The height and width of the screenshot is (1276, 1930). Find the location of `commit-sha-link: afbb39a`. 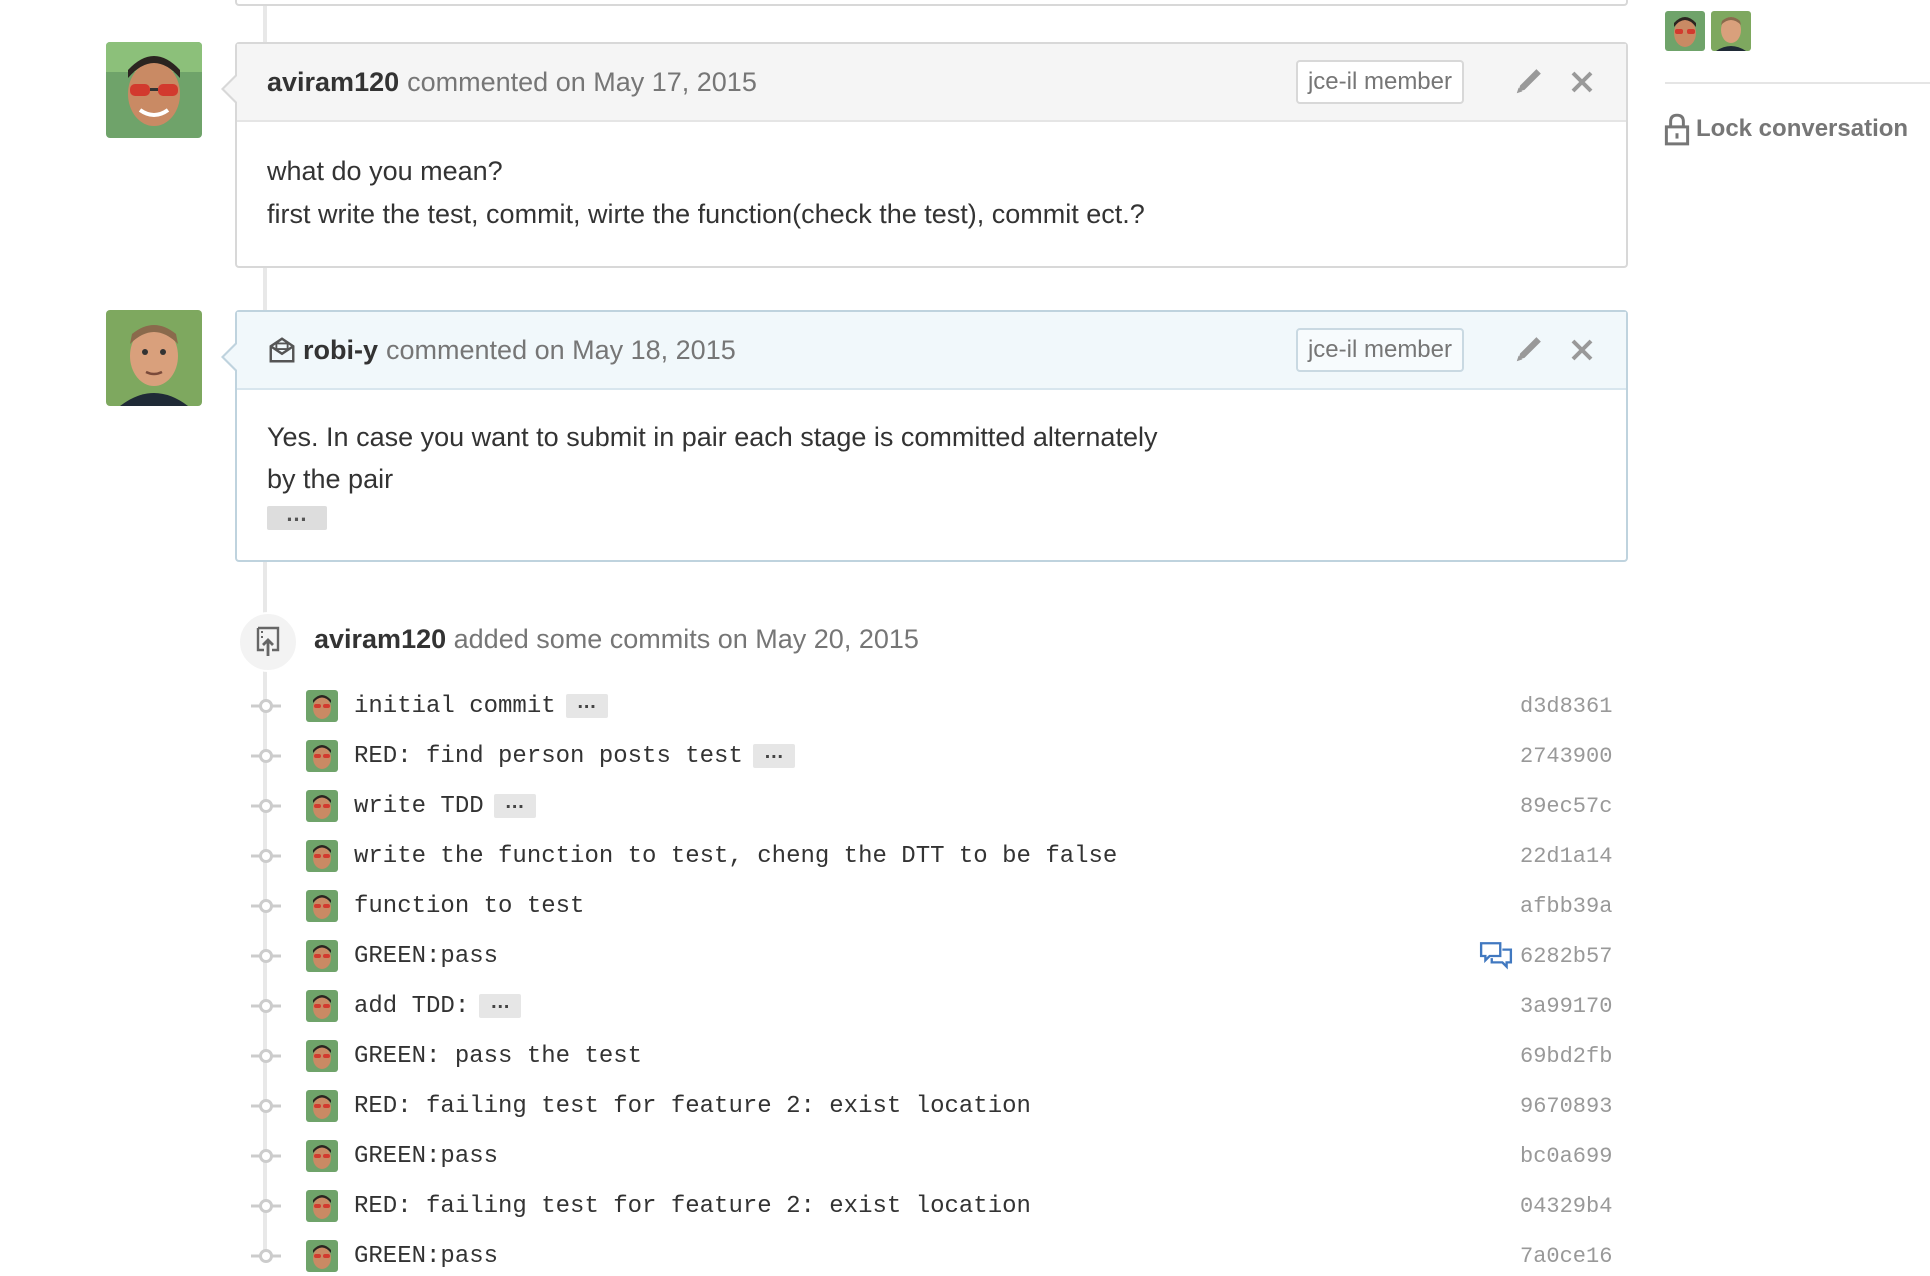

commit-sha-link: afbb39a is located at coordinates (1566, 906).